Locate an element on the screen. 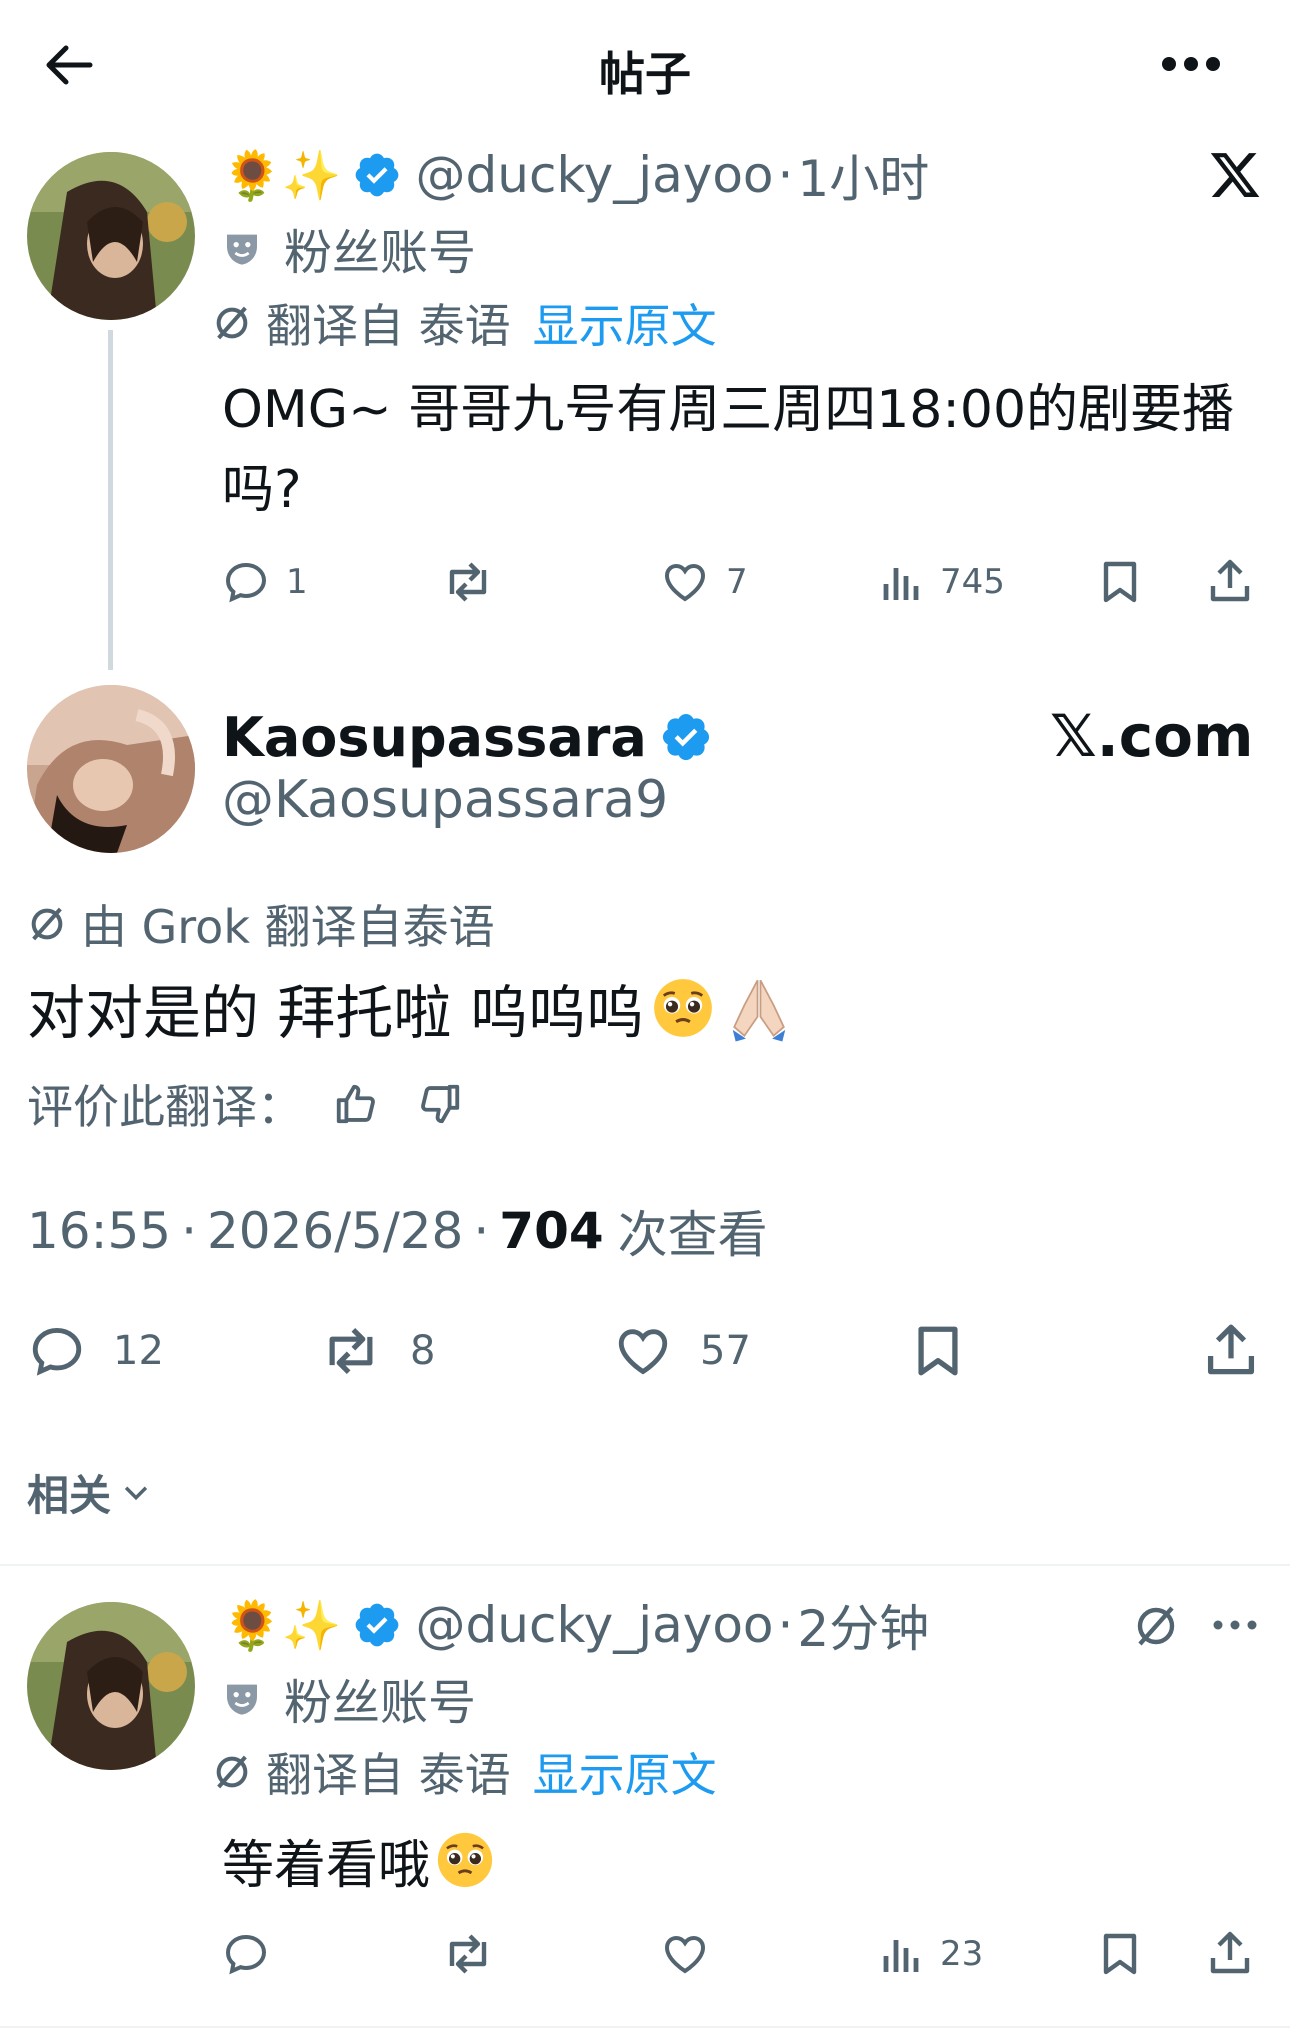 Image resolution: width=1290 pixels, height=2041 pixels. author-name-row: Kaosupassara is located at coordinates (467, 737).